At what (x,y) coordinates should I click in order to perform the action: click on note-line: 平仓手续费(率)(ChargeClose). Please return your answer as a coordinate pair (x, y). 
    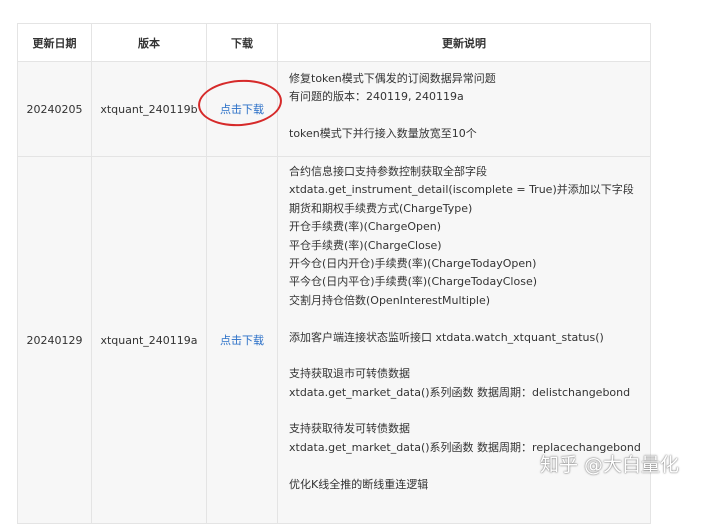
    Looking at the image, I should click on (365, 245).